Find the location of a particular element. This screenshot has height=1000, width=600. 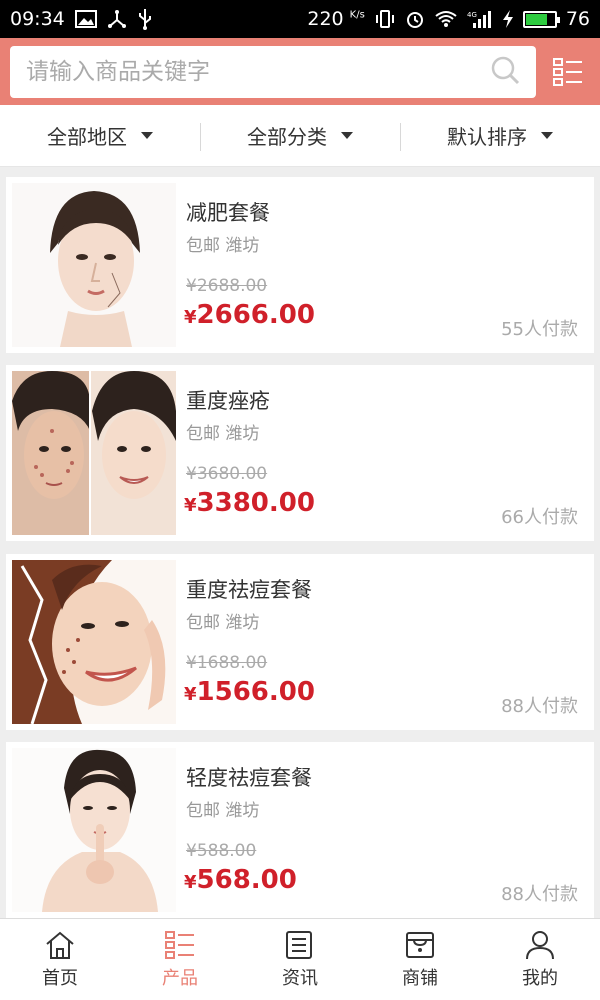

filter-category-label: 全部分类 is located at coordinates (287, 137).